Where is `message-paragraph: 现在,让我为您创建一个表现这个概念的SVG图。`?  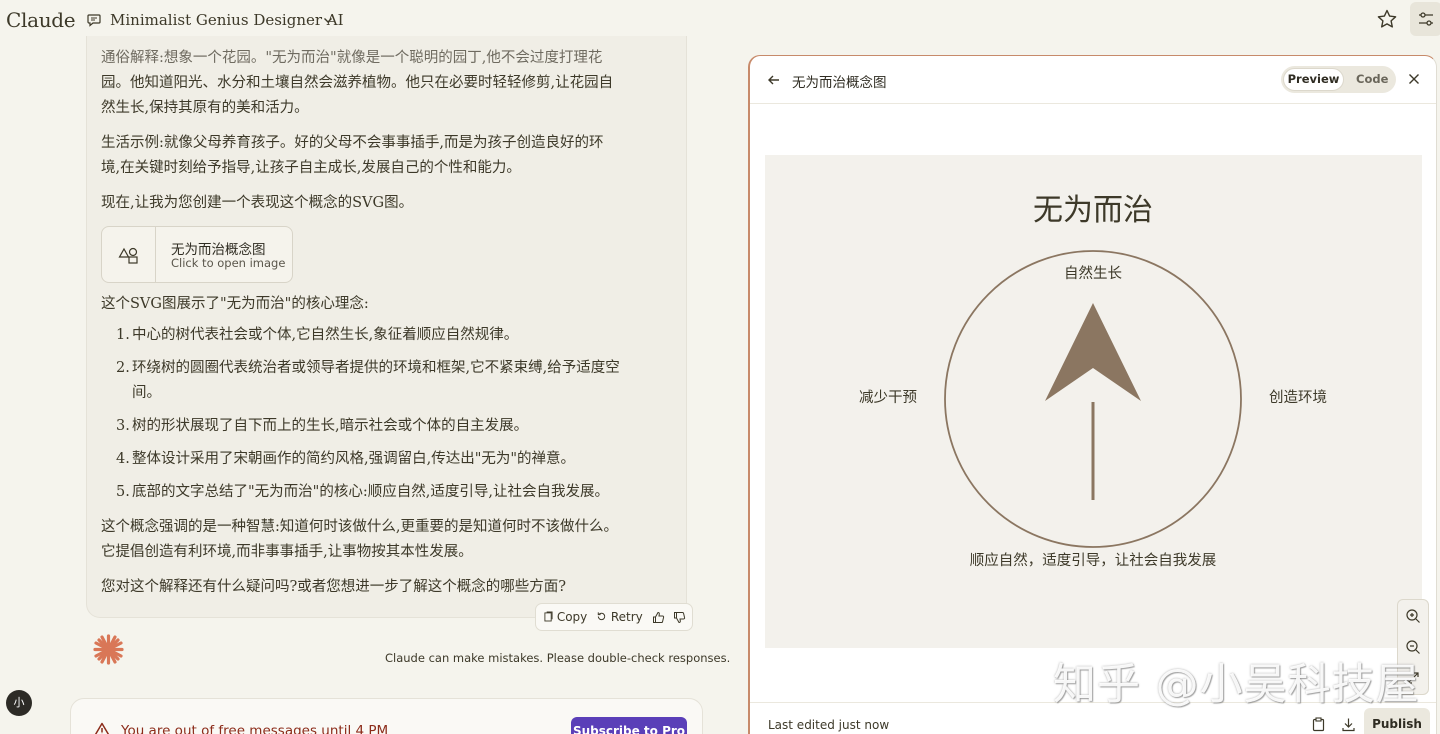 message-paragraph: 现在,让我为您创建一个表现这个概念的SVG图。 is located at coordinates (257, 203).